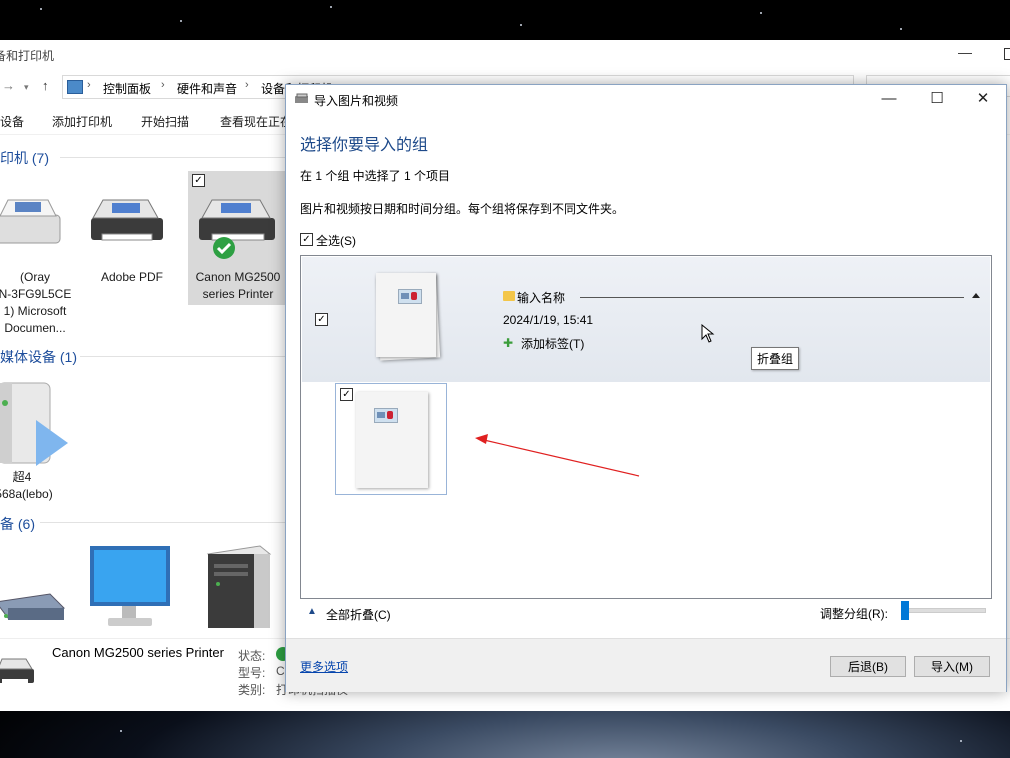 The image size is (1010, 758). Describe the element at coordinates (708, 333) in the screenshot. I see `mouse-cursor-icon` at that location.